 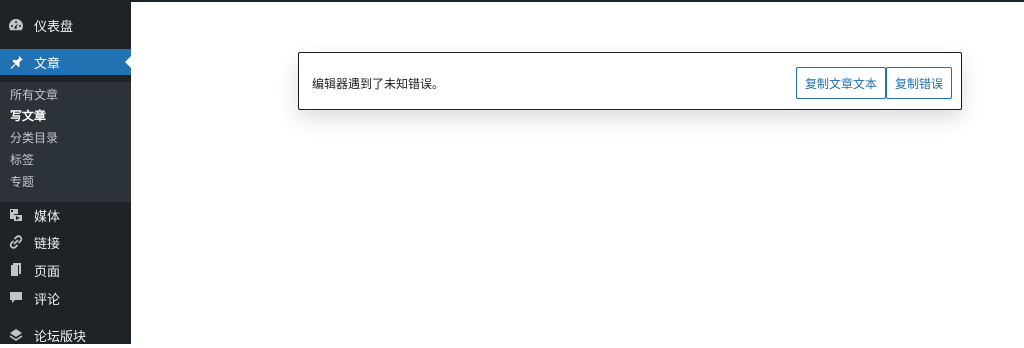 I want to click on sidebar-item-label: 文章, so click(x=47, y=64).